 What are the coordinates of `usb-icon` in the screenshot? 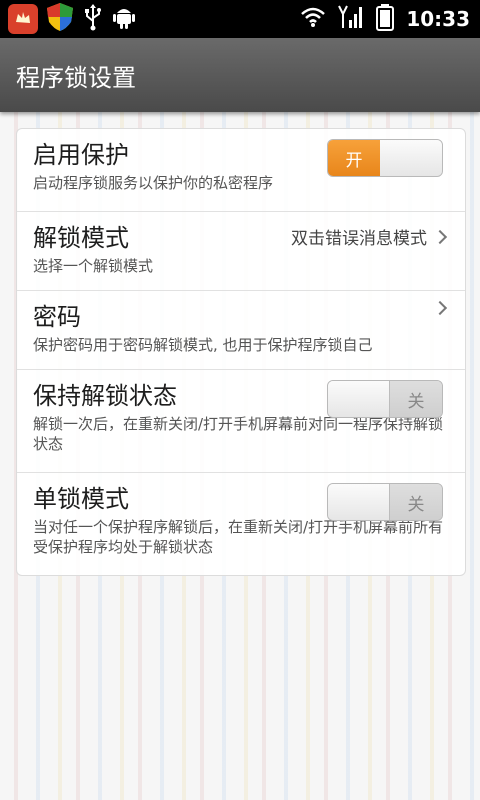 It's located at (93, 19).